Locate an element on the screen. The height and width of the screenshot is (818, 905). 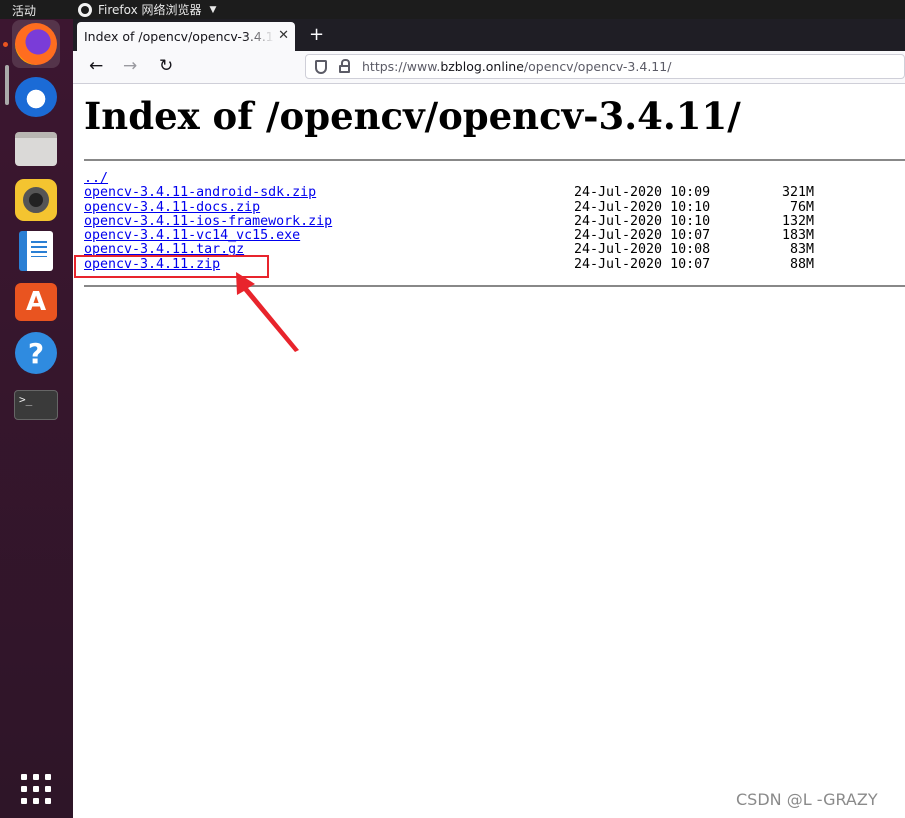
close-tab-icon: ✕ is located at coordinates (283, 35).